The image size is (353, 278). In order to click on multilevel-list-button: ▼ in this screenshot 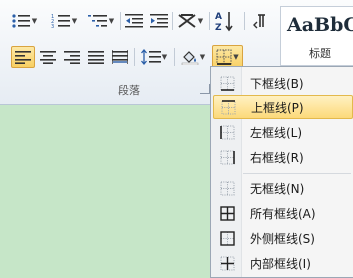, I will do `click(101, 21)`.